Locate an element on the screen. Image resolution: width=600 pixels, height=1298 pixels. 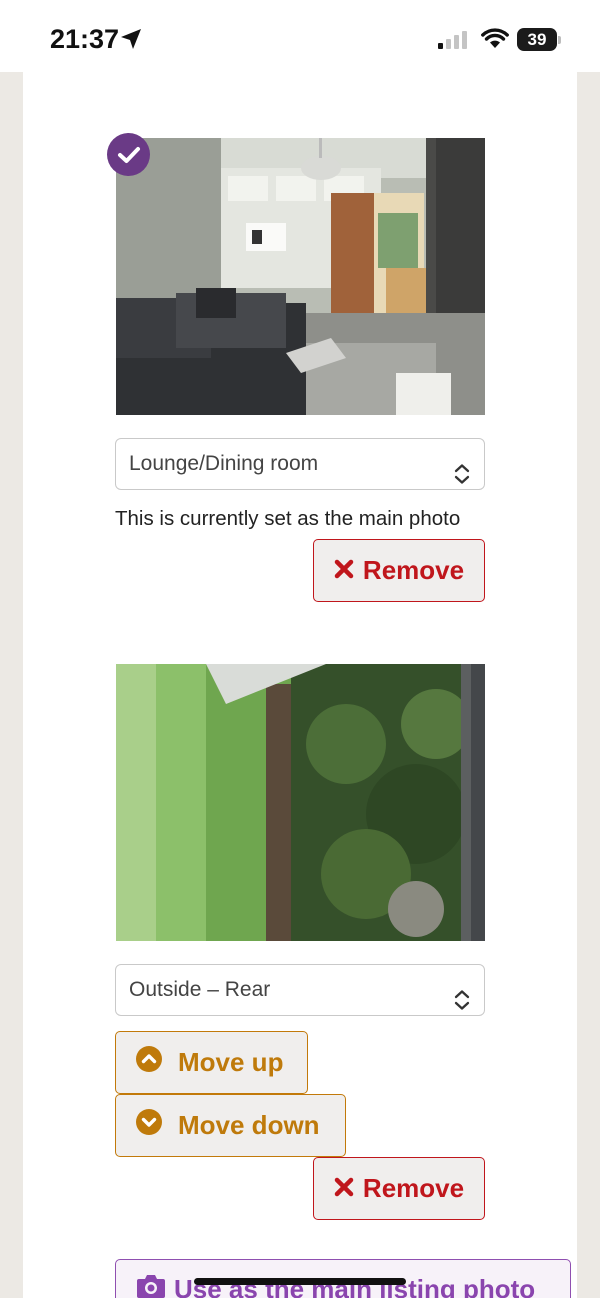
remove-button-2: Remove is located at coordinates (399, 1188).